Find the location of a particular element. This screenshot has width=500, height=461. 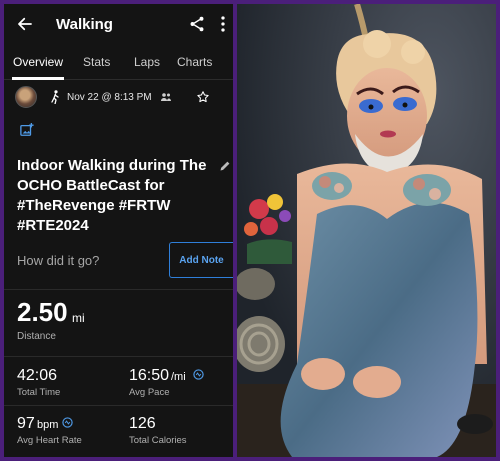

distance-value: 2.50 is located at coordinates (42, 312).